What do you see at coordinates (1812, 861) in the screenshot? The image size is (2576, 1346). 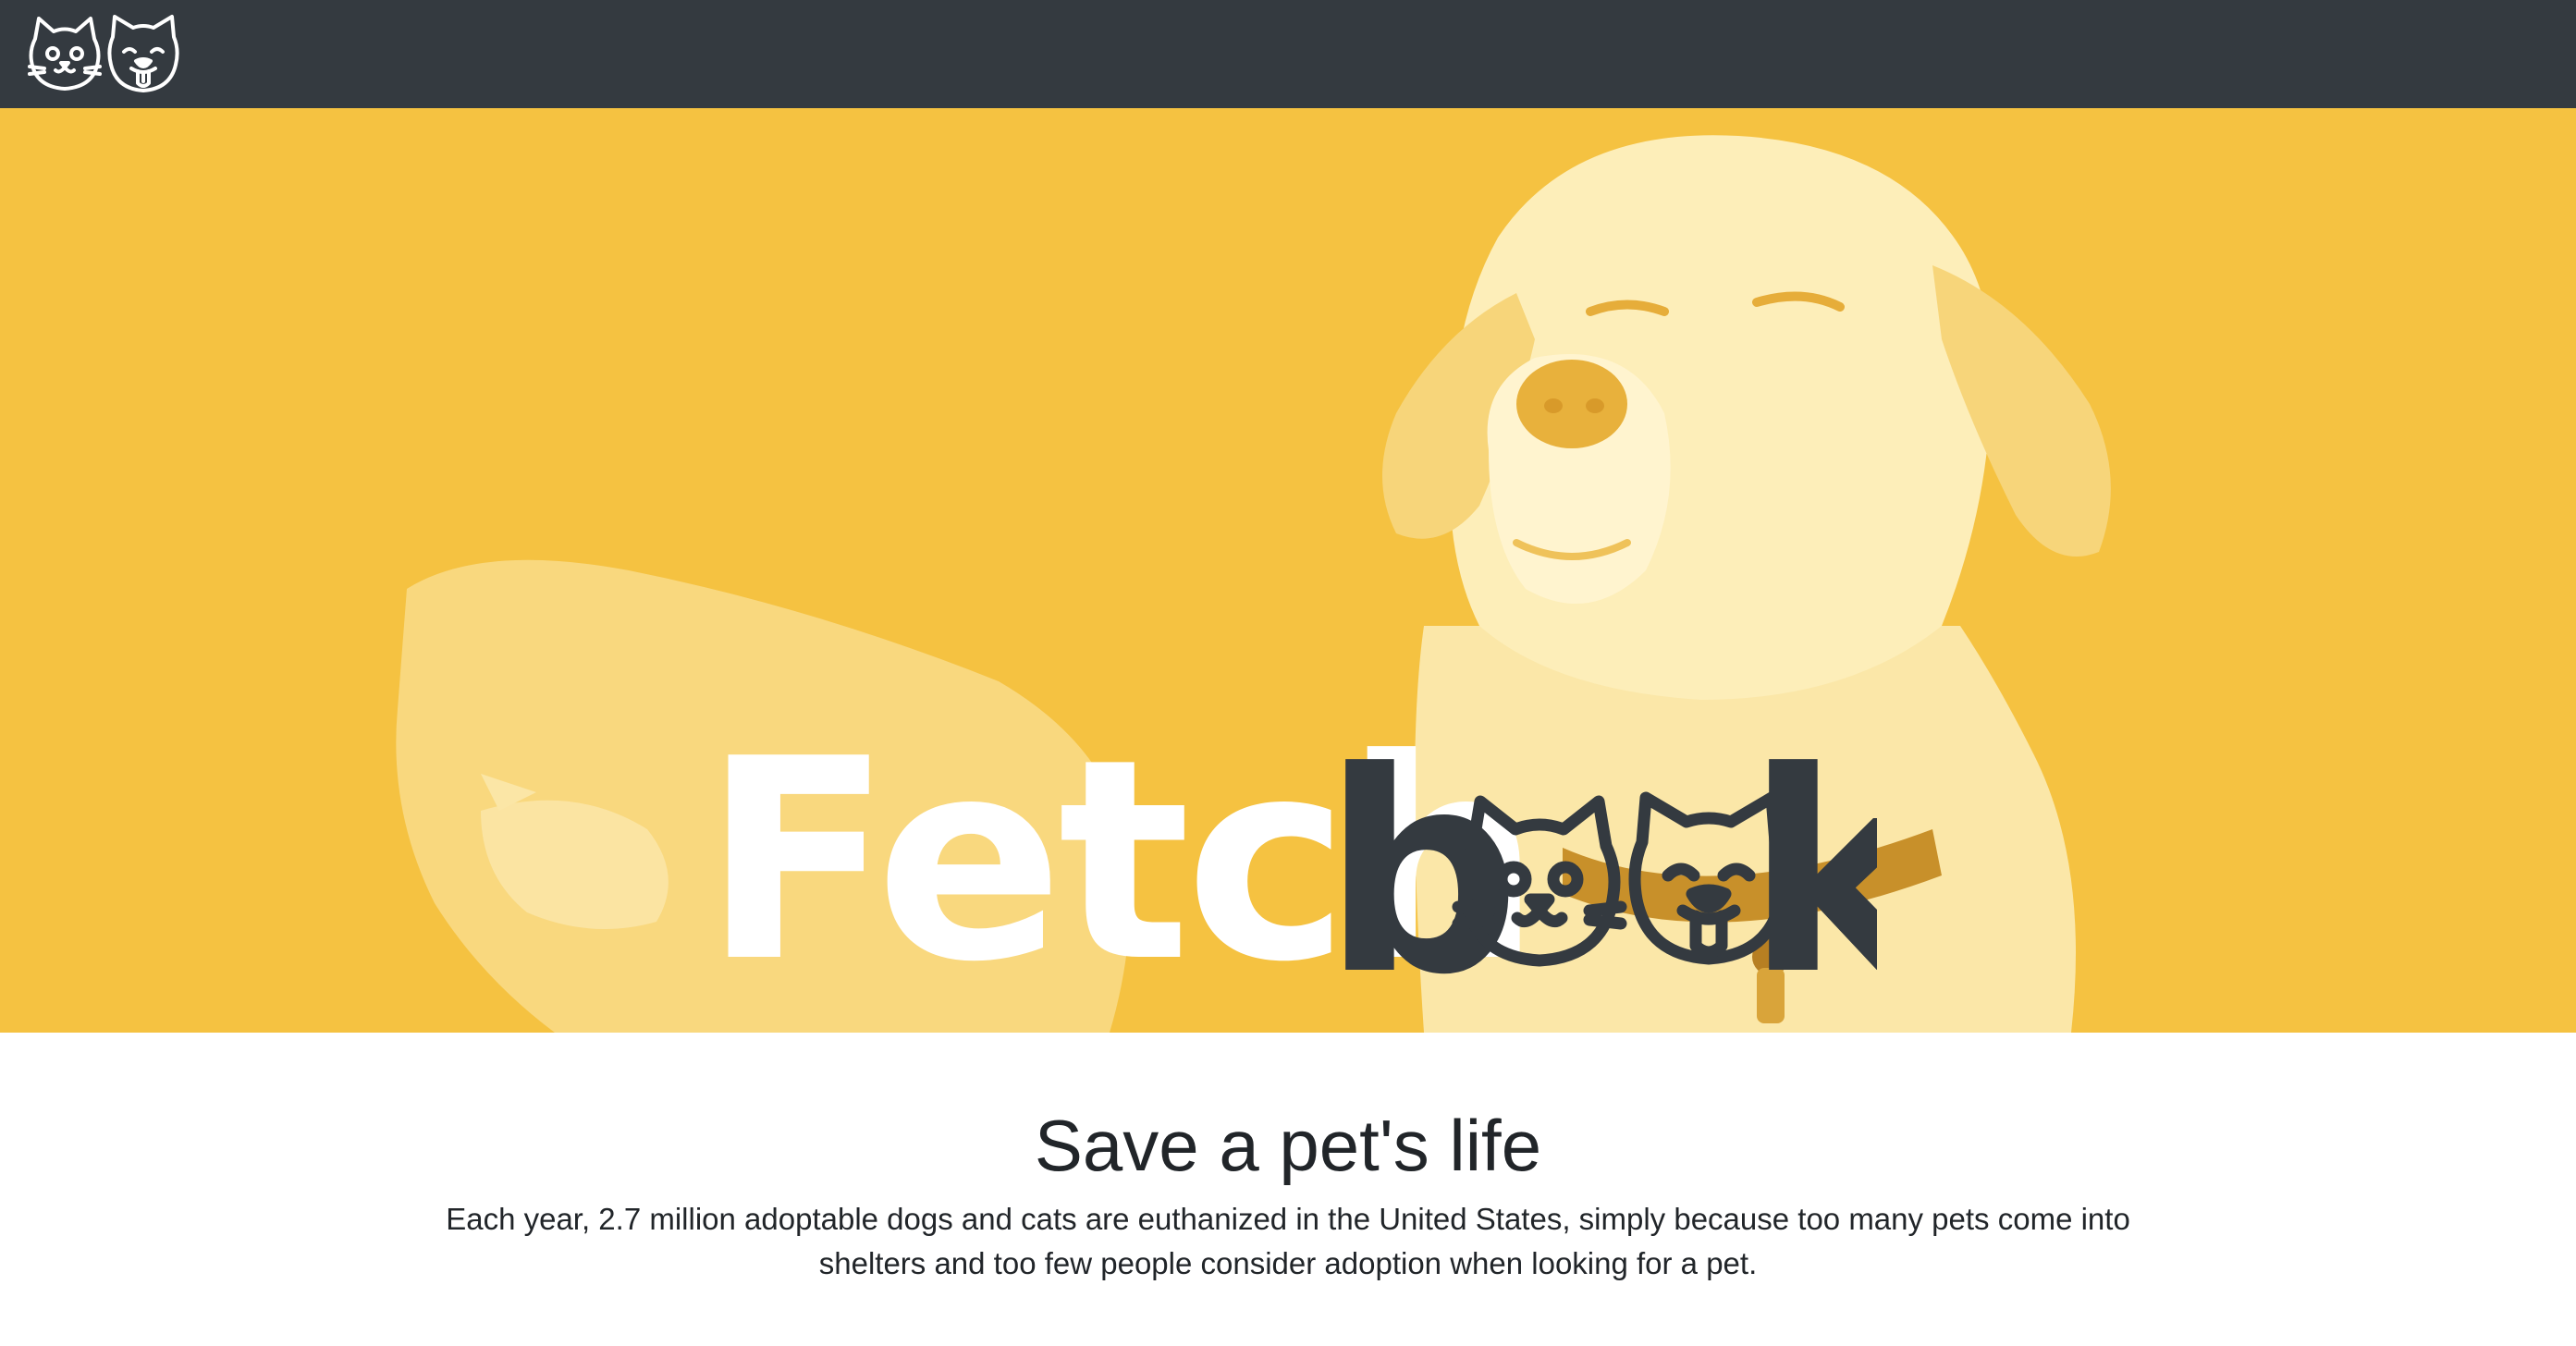 I see `wordmark-k-letter: k` at bounding box center [1812, 861].